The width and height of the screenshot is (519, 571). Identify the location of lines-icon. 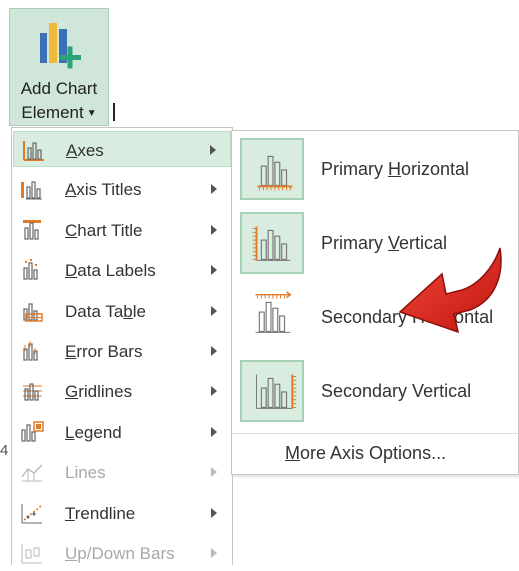
(32, 472).